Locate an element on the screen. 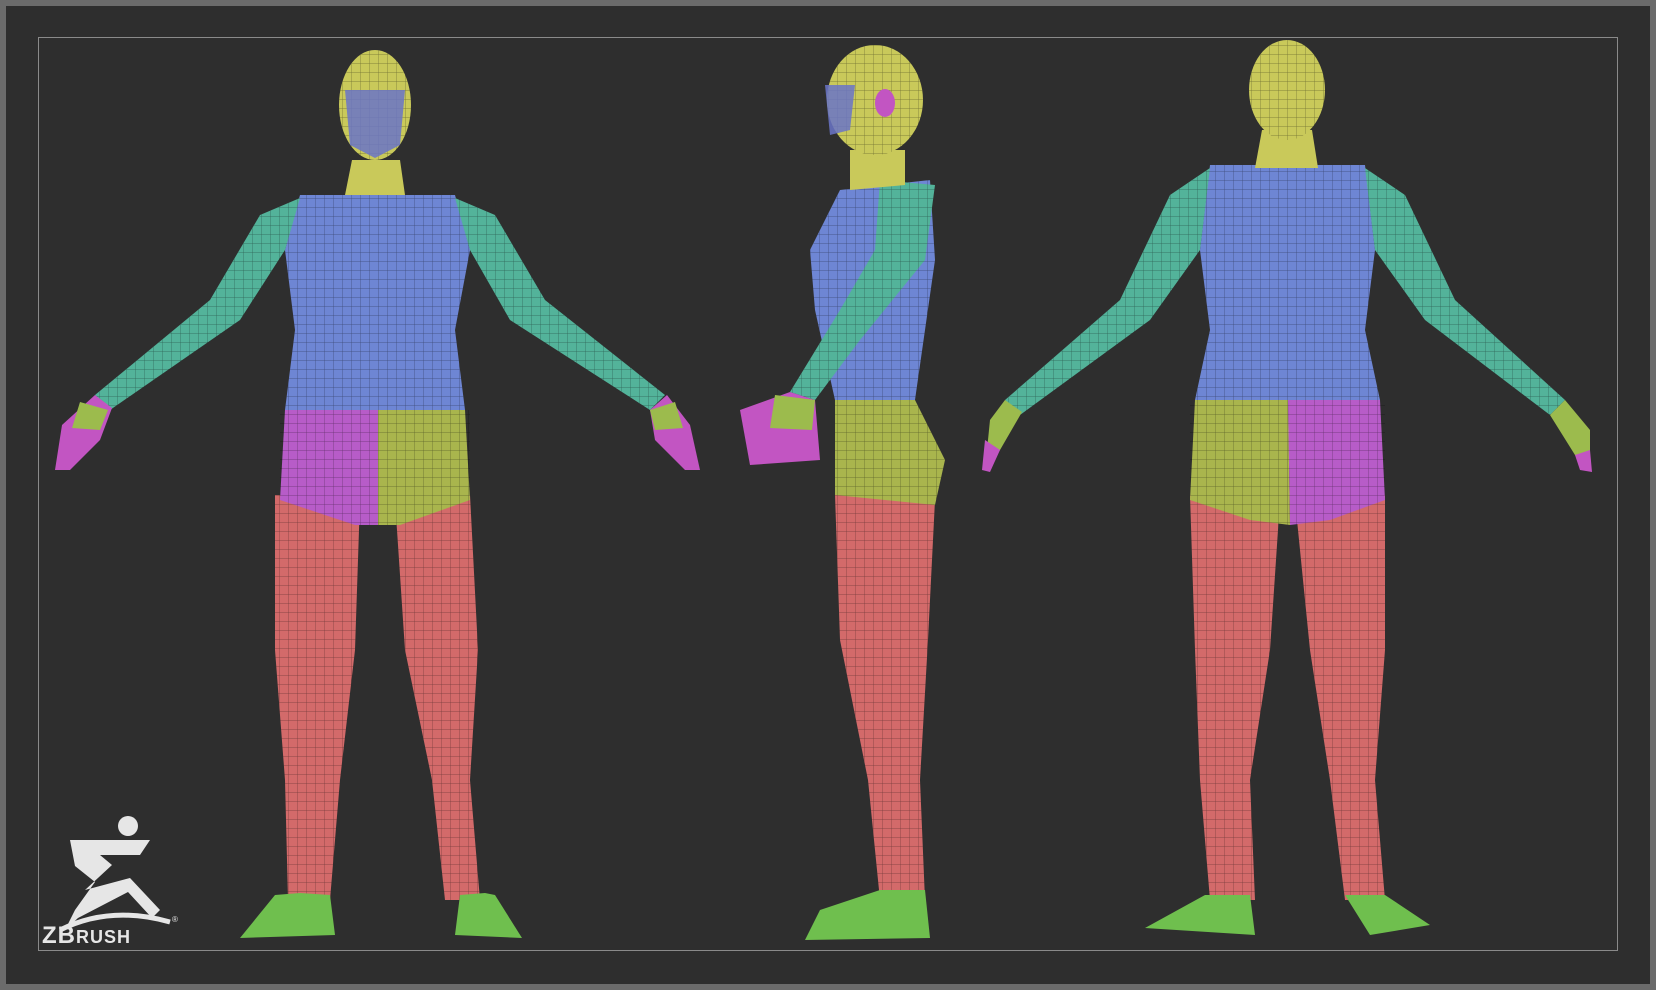  logo-text-small: RUSH is located at coordinates (104, 937).